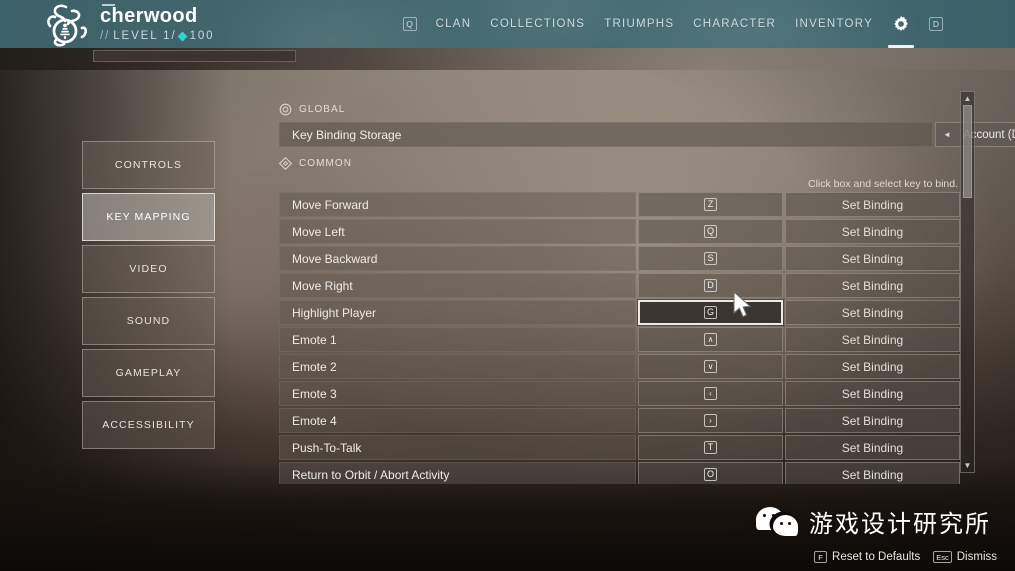 Image resolution: width=1015 pixels, height=571 pixels. I want to click on key-cap: Q, so click(710, 231).